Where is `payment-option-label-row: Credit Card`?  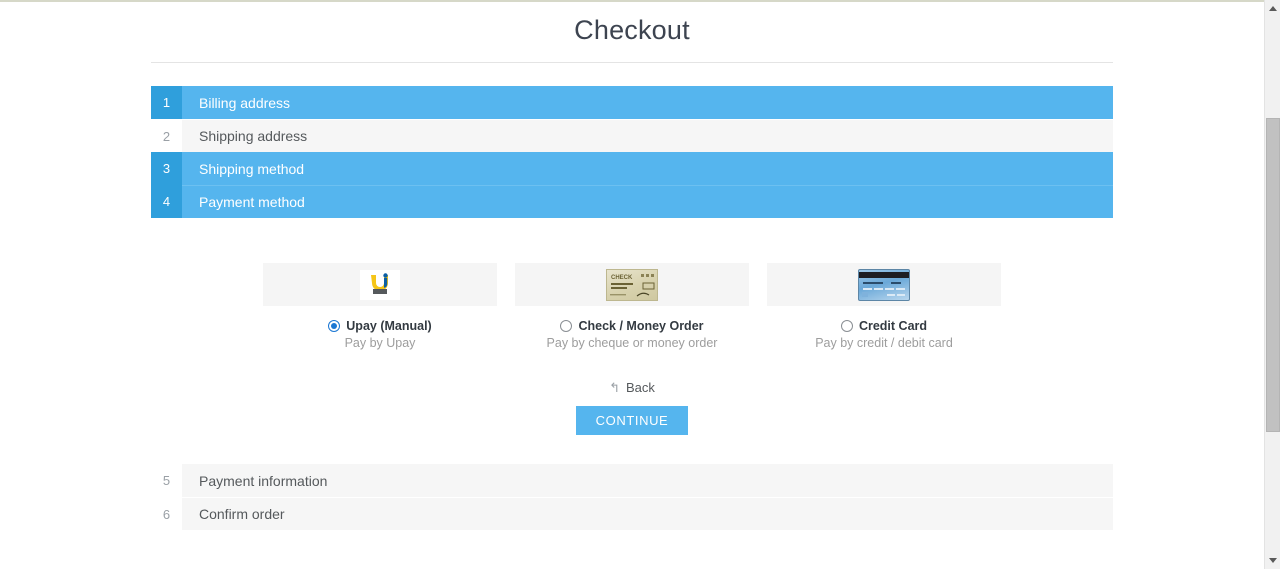
payment-option-label-row: Credit Card is located at coordinates (884, 326).